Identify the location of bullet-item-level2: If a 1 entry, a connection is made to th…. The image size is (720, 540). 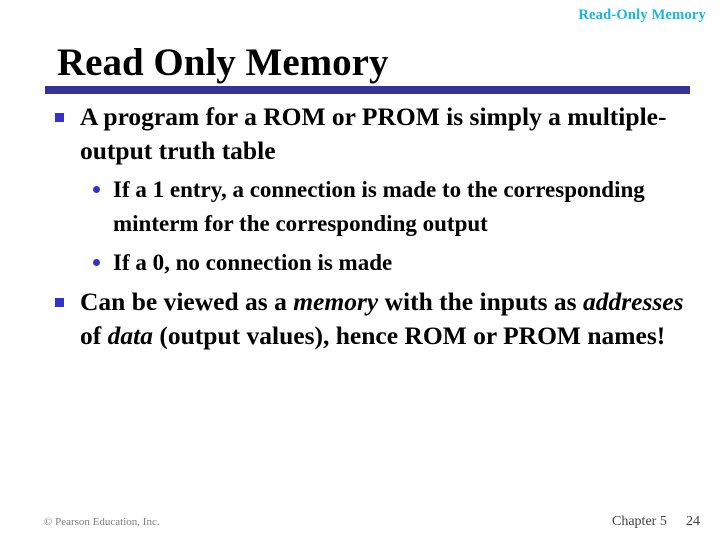
(360, 207).